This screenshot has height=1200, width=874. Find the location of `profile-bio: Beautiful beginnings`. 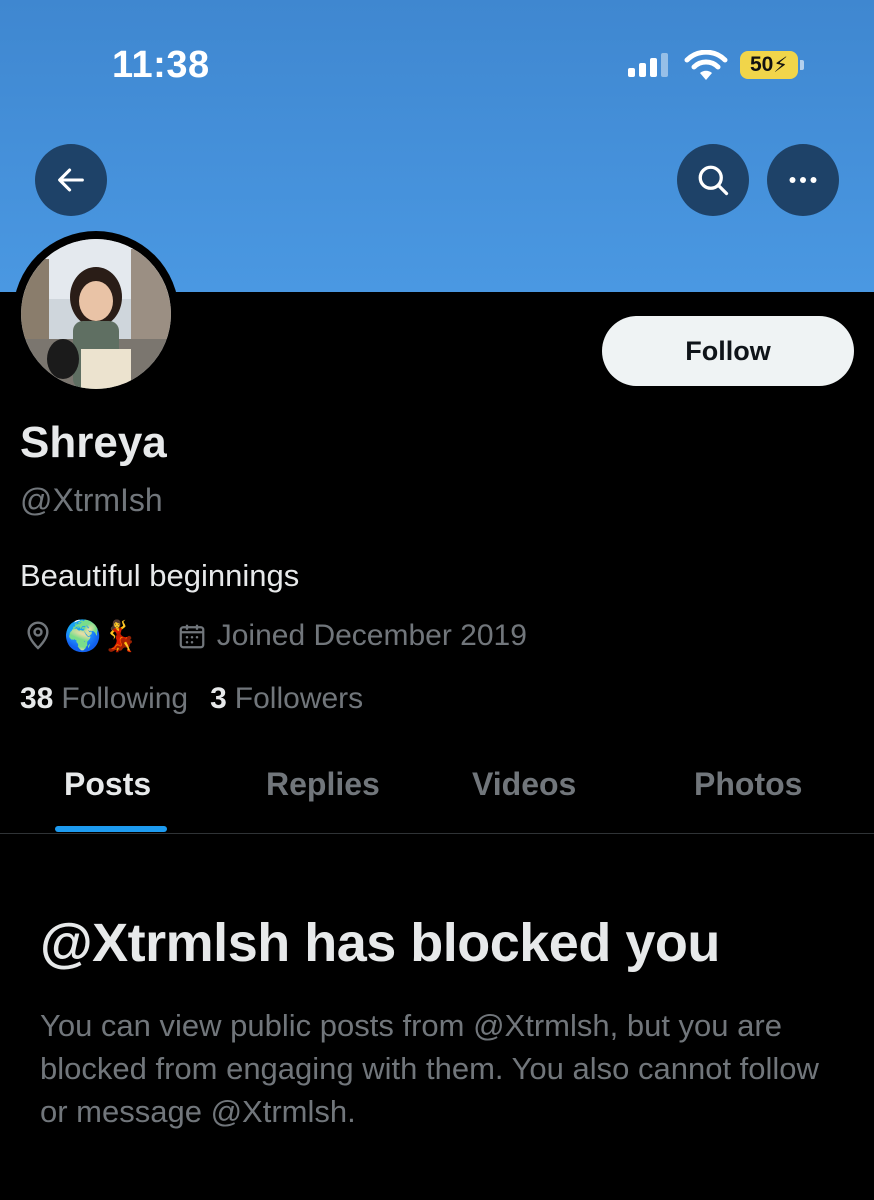

profile-bio: Beautiful beginnings is located at coordinates (160, 575).